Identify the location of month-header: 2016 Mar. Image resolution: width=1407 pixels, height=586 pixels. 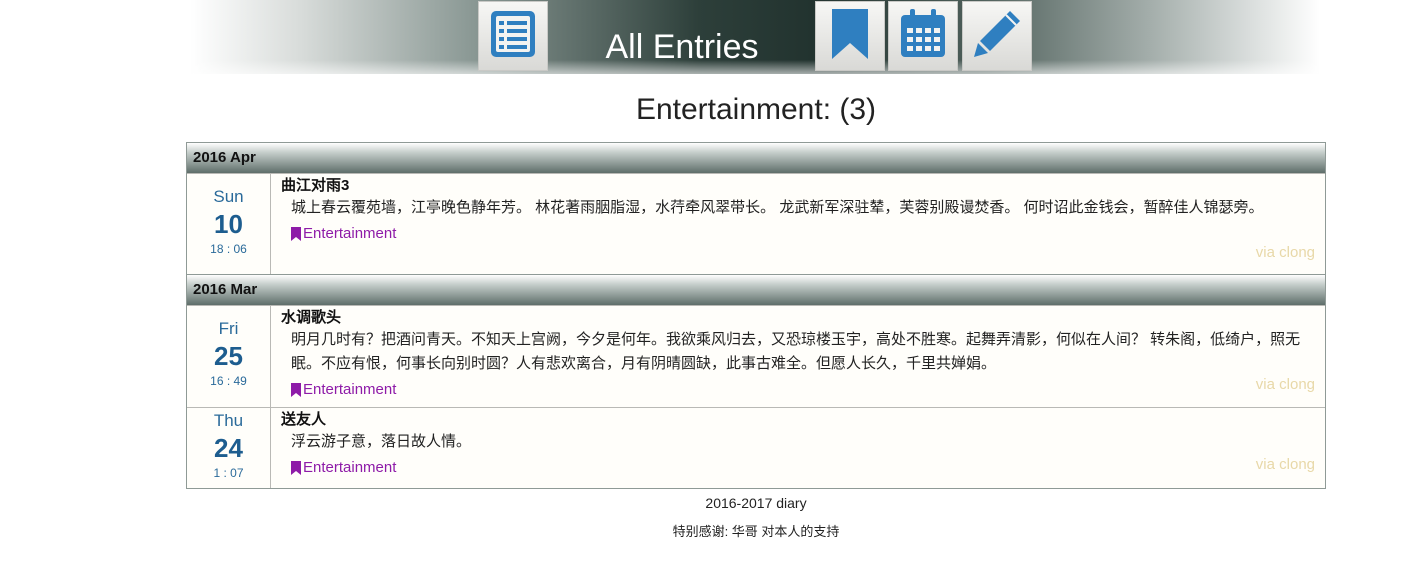
(756, 289).